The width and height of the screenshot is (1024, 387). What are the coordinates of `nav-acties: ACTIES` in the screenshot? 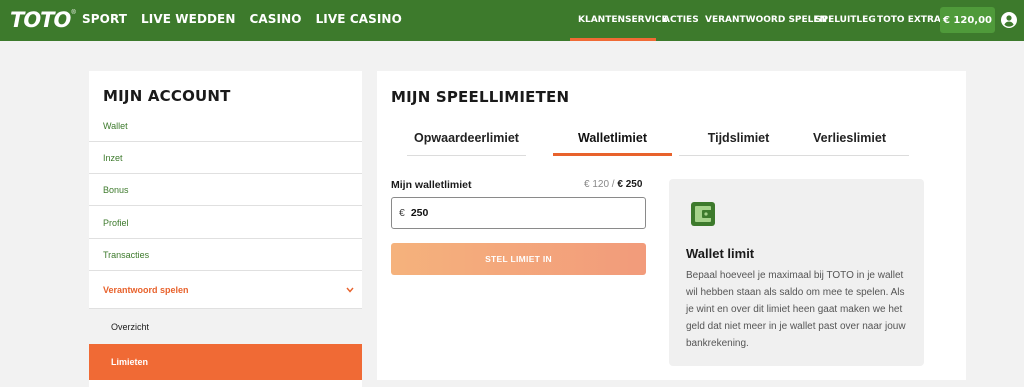 It's located at (681, 20).